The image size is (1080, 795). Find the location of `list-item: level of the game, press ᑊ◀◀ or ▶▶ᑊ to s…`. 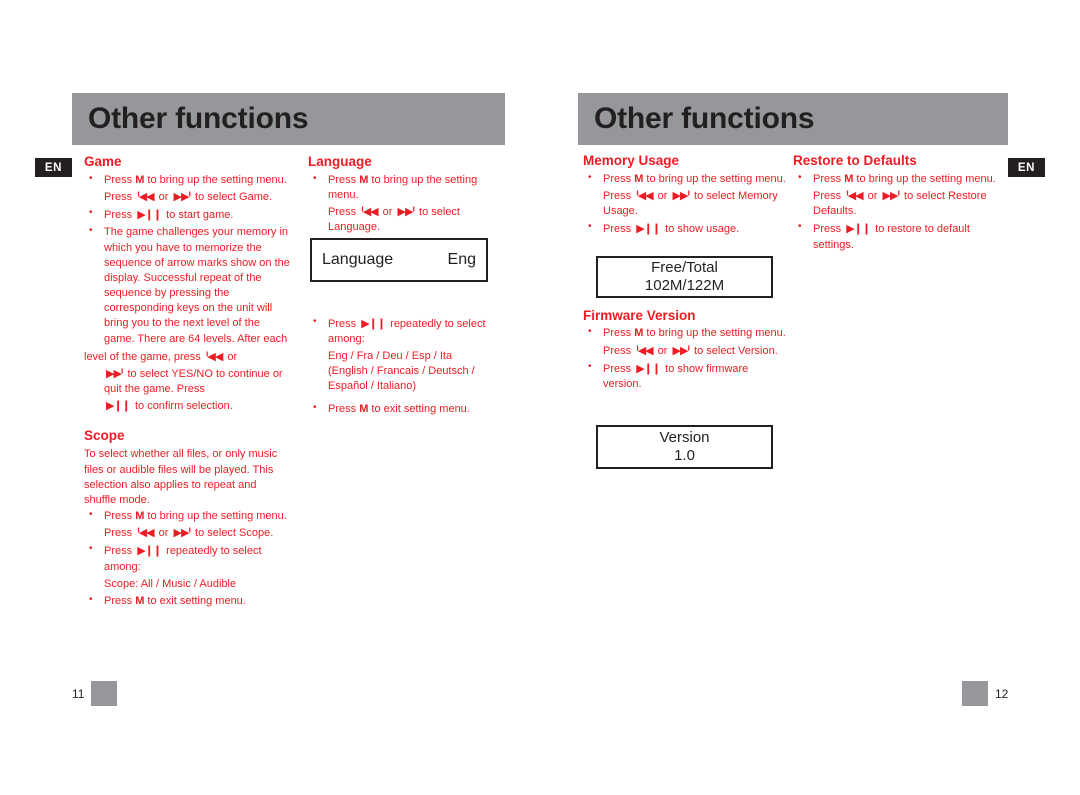

list-item: level of the game, press ᑊ◀◀ or ▶▶ᑊ to s… is located at coordinates (183, 381).